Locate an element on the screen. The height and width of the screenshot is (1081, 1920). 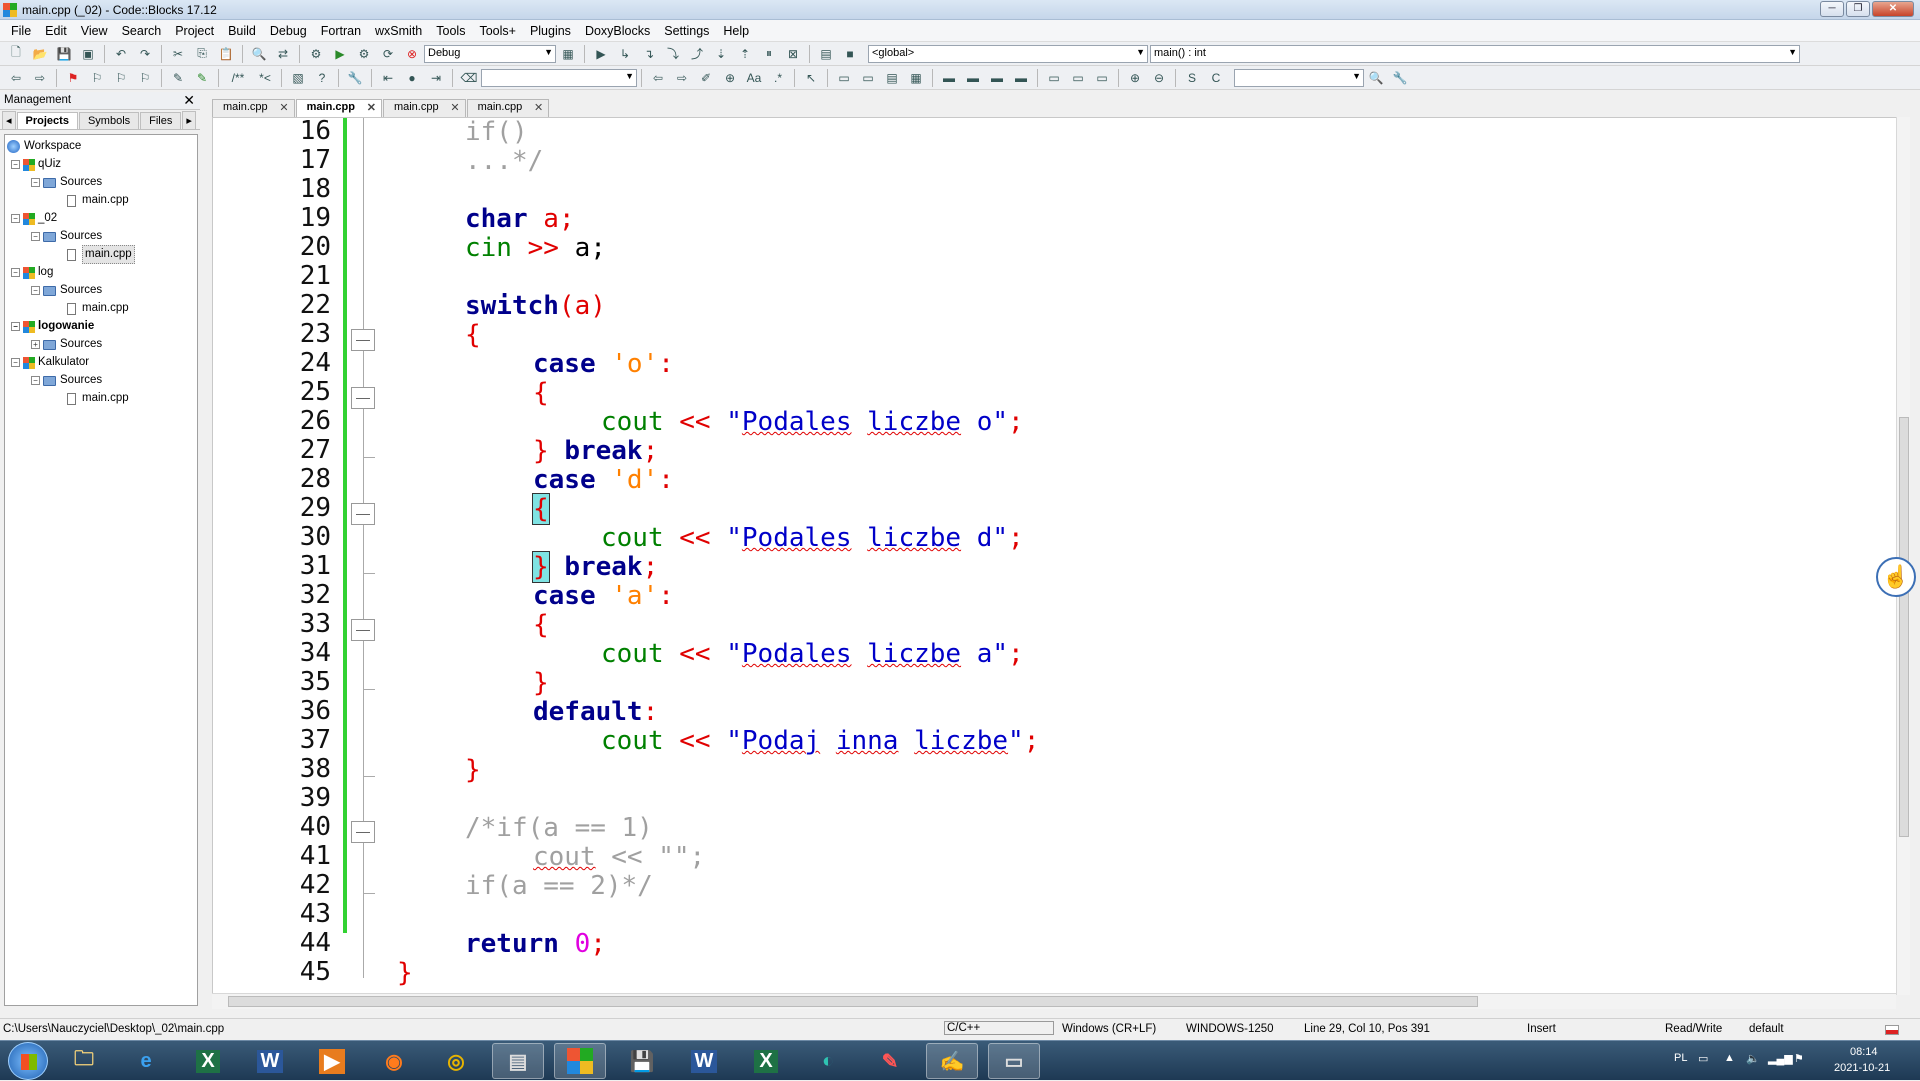
widget-5-icon: ▬ is located at coordinates (949, 78).